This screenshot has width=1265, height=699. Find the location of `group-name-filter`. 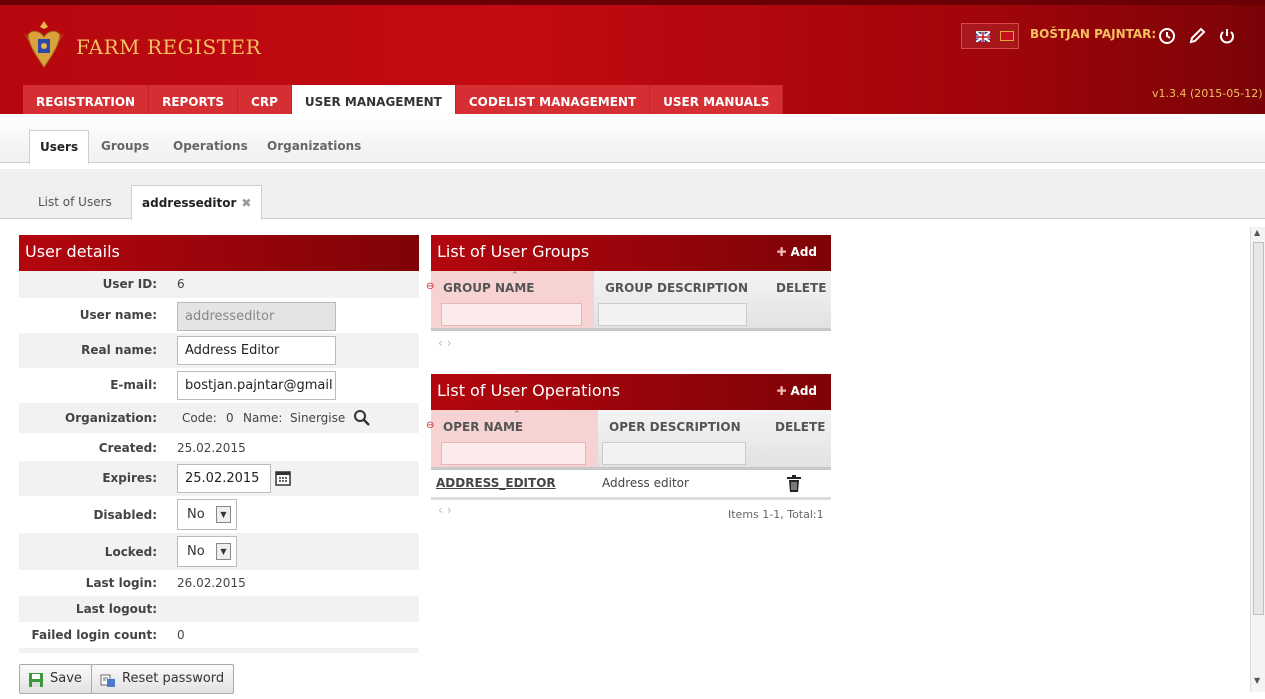

group-name-filter is located at coordinates (511, 314).